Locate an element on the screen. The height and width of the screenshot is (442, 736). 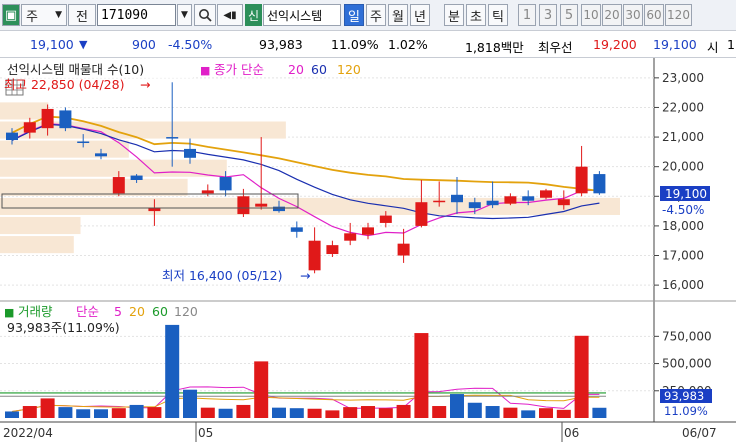
tab-period-week: 주 is located at coordinates (376, 15).